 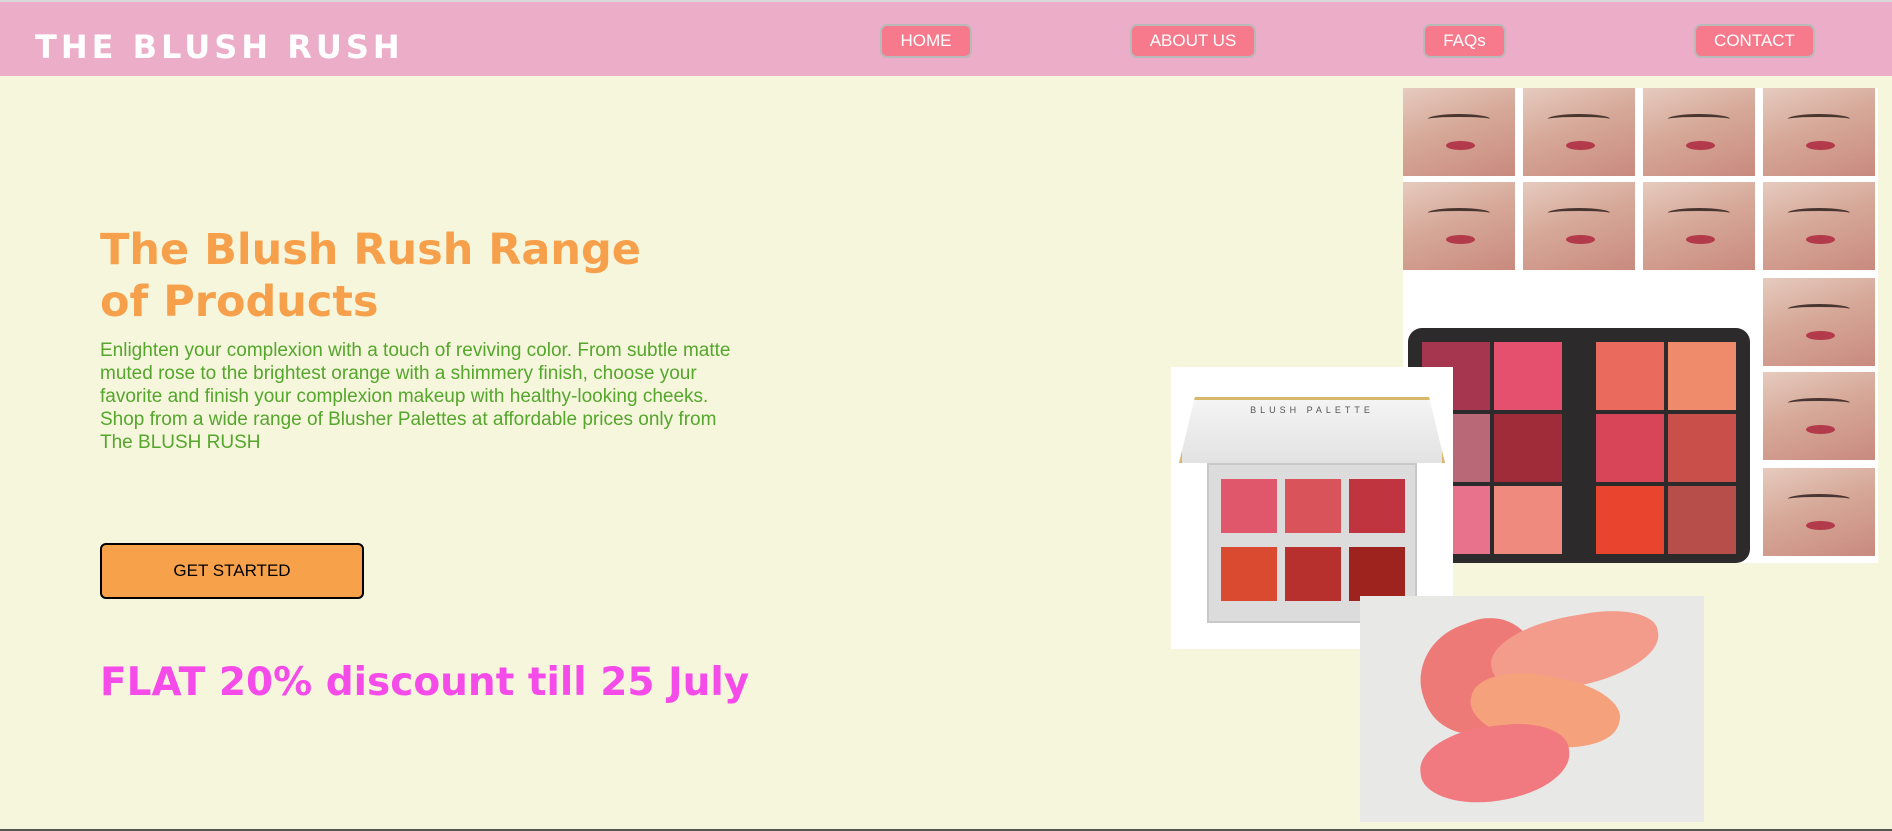 I want to click on blush-swatch-image, so click(x=1532, y=709).